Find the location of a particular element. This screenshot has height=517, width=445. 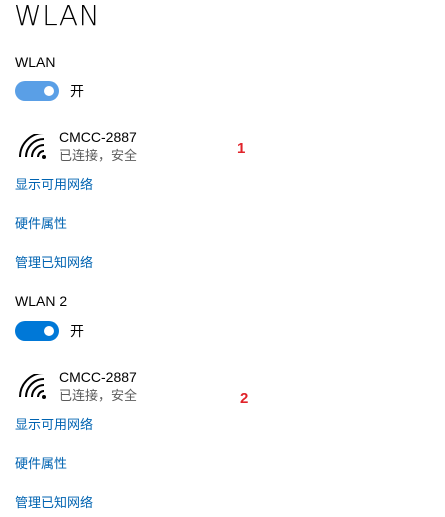

adapter-label: WLAN is located at coordinates (35, 62).